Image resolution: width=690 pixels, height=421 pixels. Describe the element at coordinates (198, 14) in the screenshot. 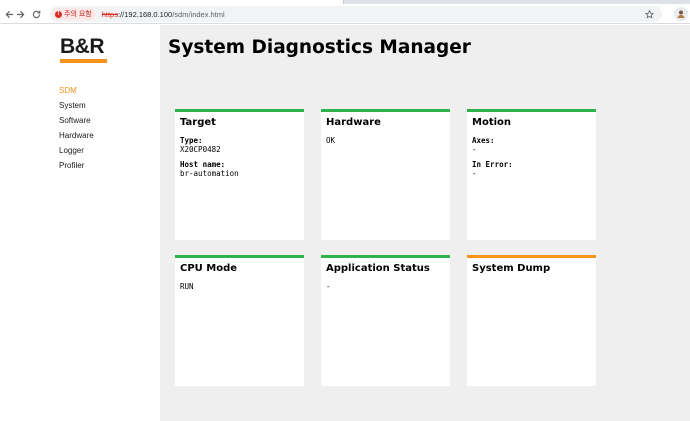

I see `url-path: /sdm/index.html` at that location.